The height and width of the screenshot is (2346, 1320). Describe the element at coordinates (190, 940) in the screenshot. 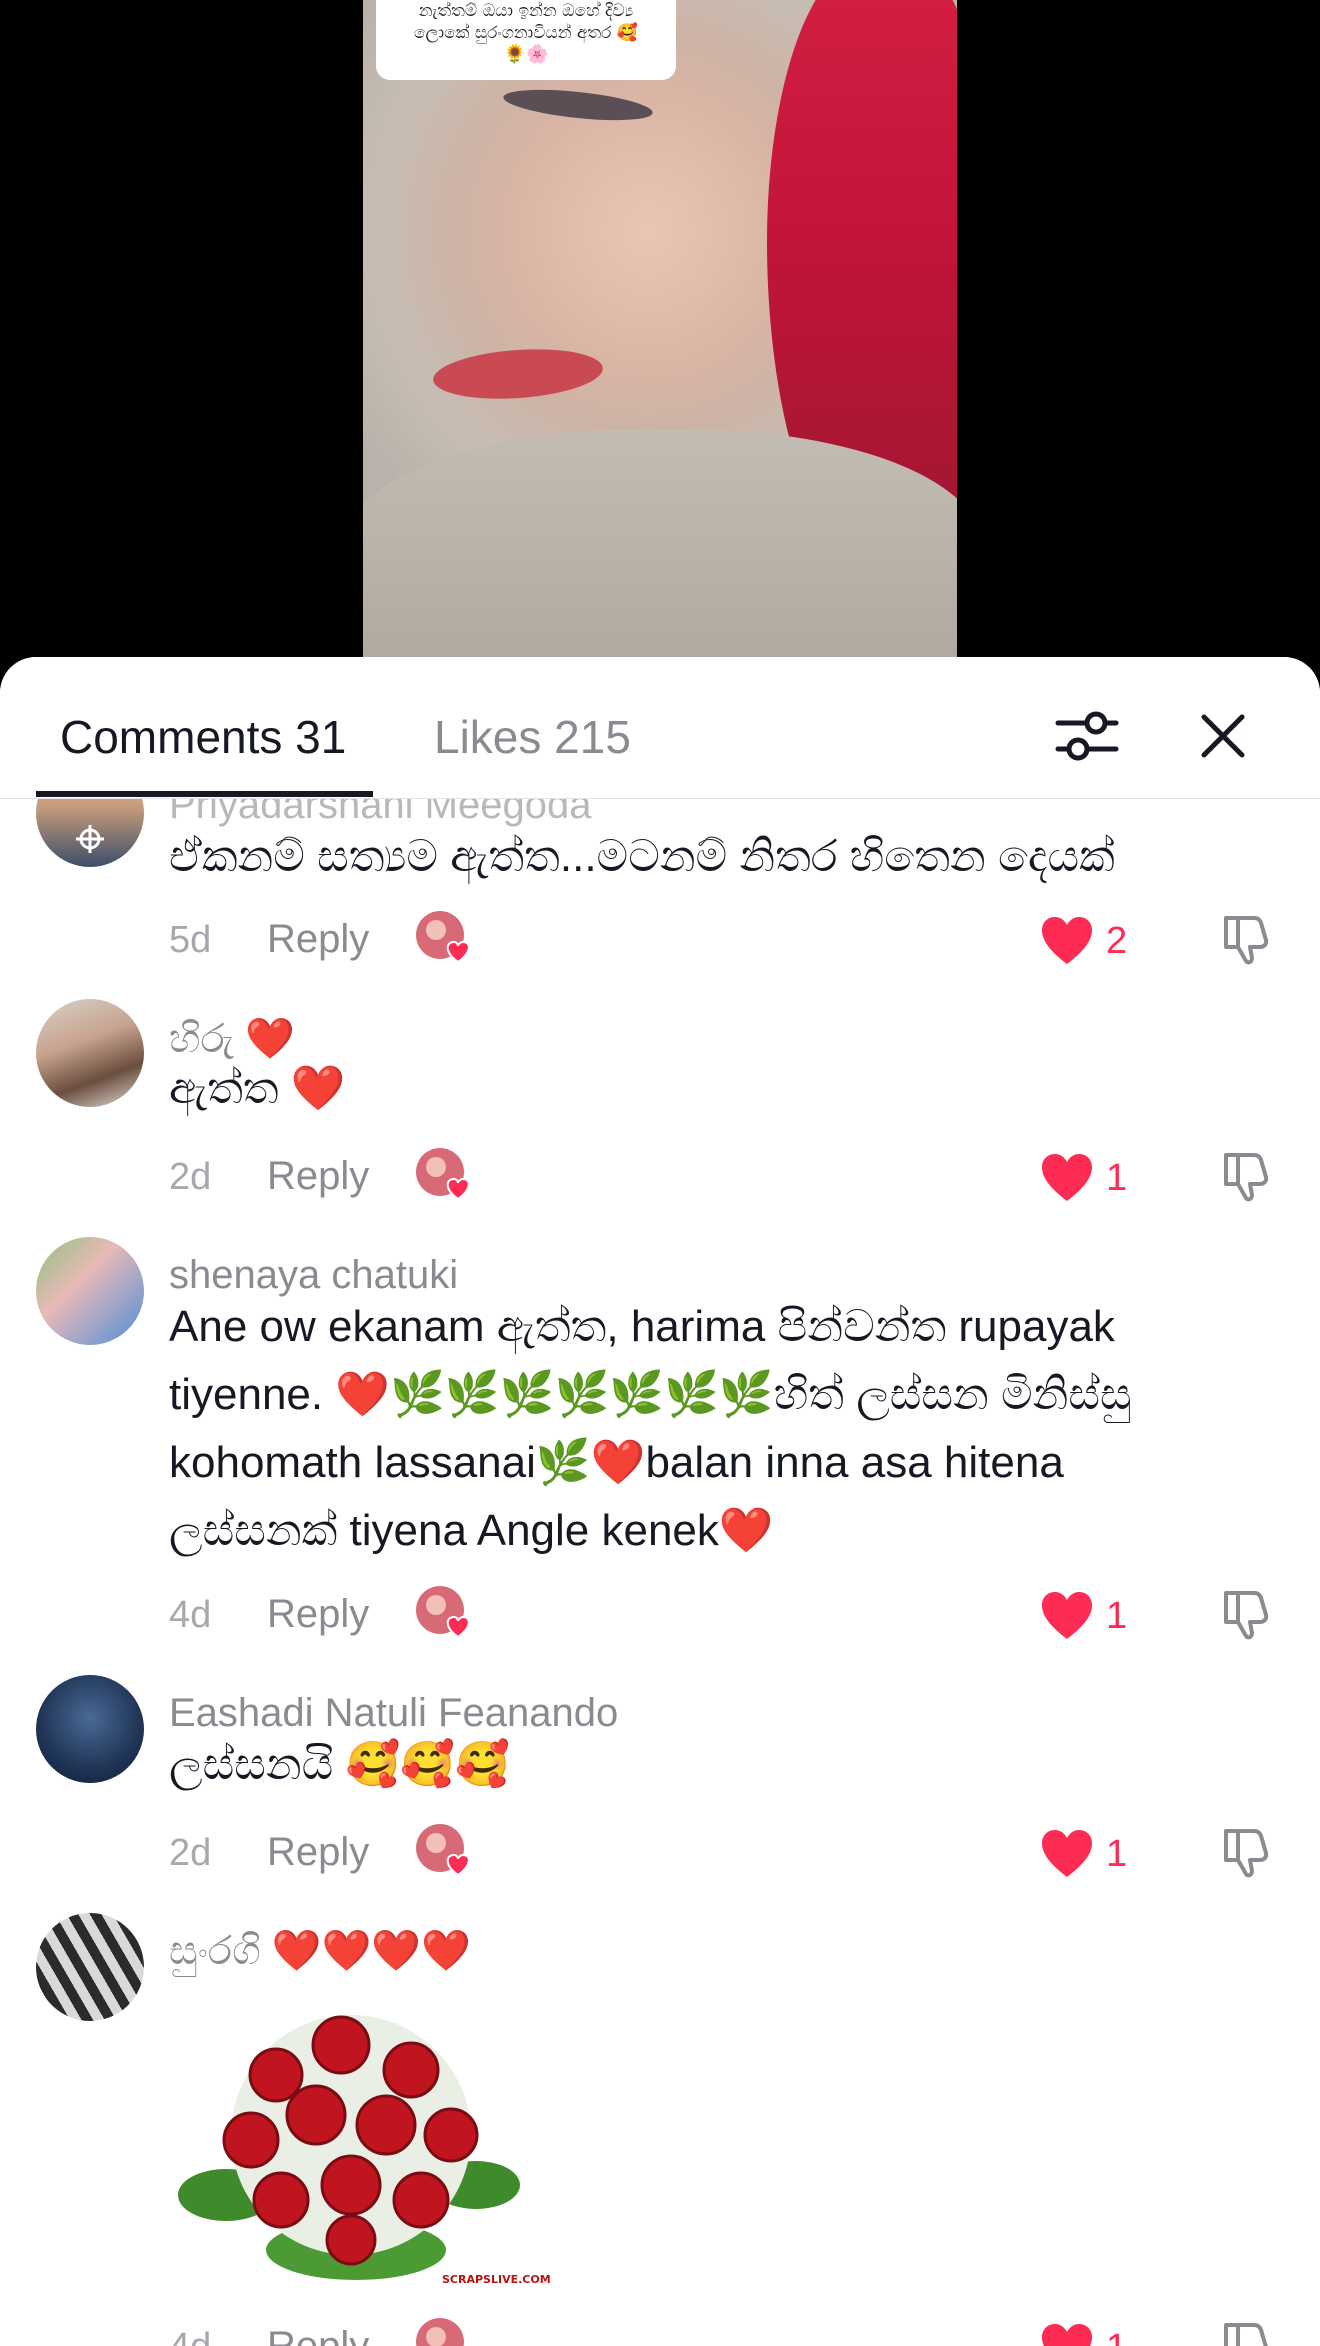

I see `comment-time: 5d` at that location.